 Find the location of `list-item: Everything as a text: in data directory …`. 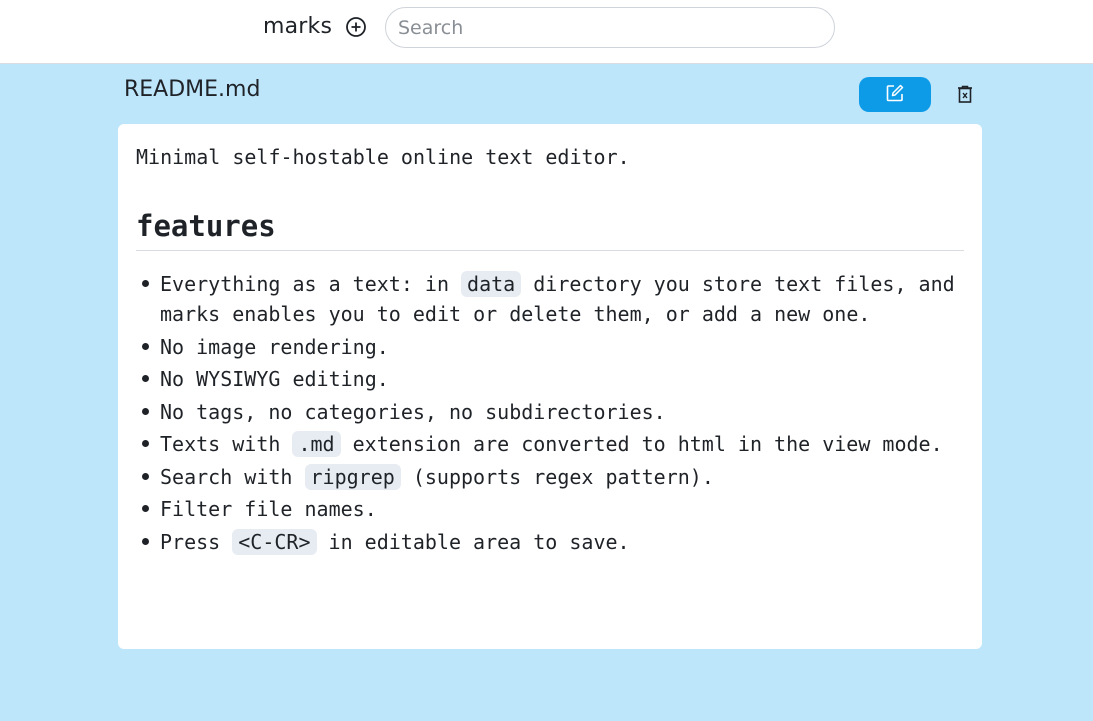

list-item: Everything as a text: in data directory … is located at coordinates (553, 299).